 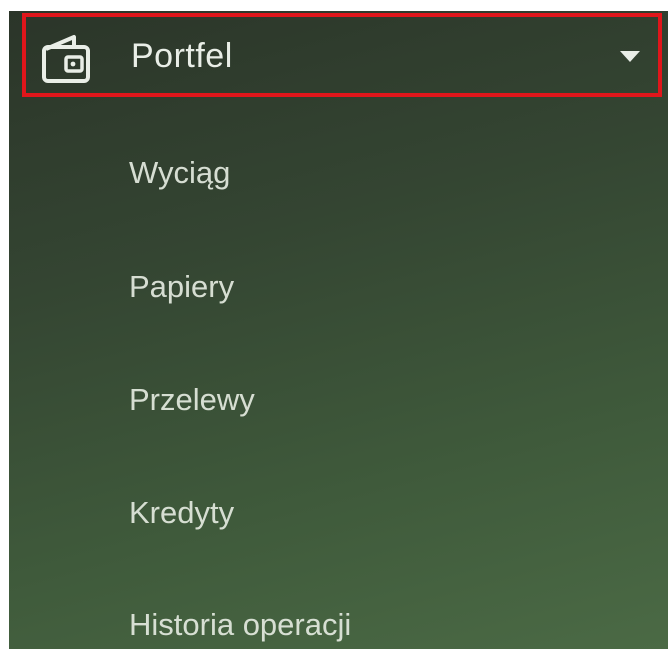 What do you see at coordinates (240, 625) in the screenshot?
I see `submenu-item-historia-operacji: Historia operacji` at bounding box center [240, 625].